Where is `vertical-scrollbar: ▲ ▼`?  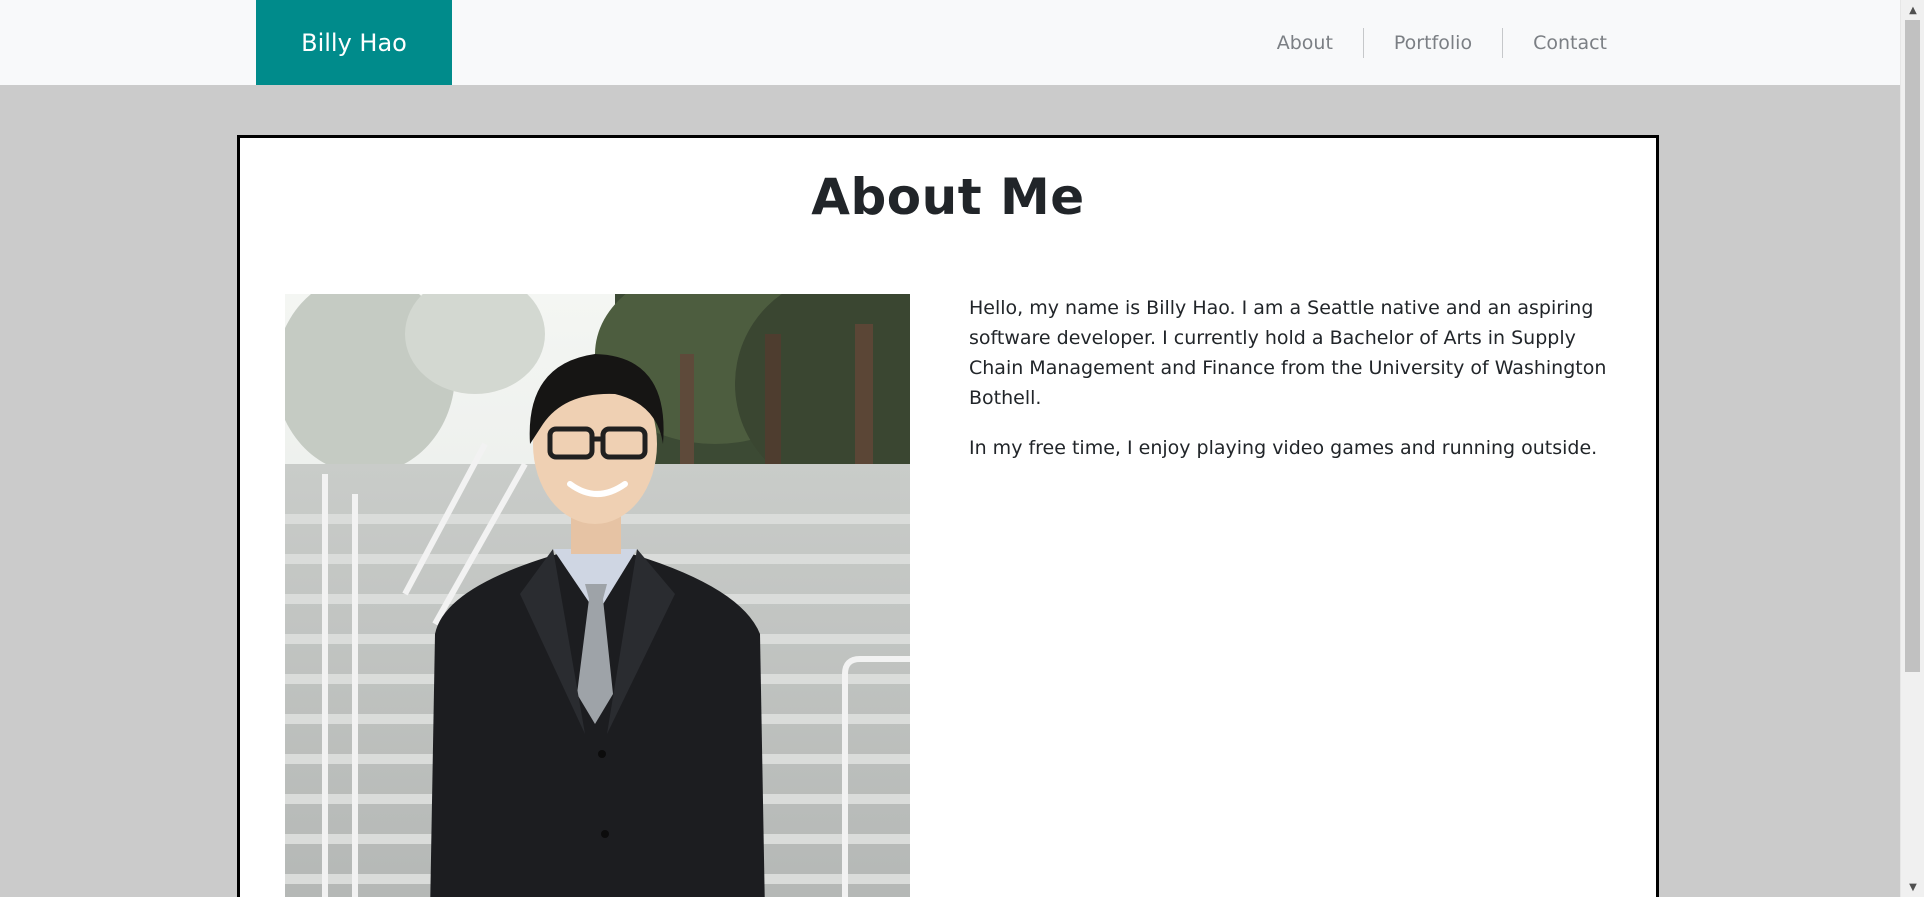 vertical-scrollbar: ▲ ▼ is located at coordinates (1912, 448).